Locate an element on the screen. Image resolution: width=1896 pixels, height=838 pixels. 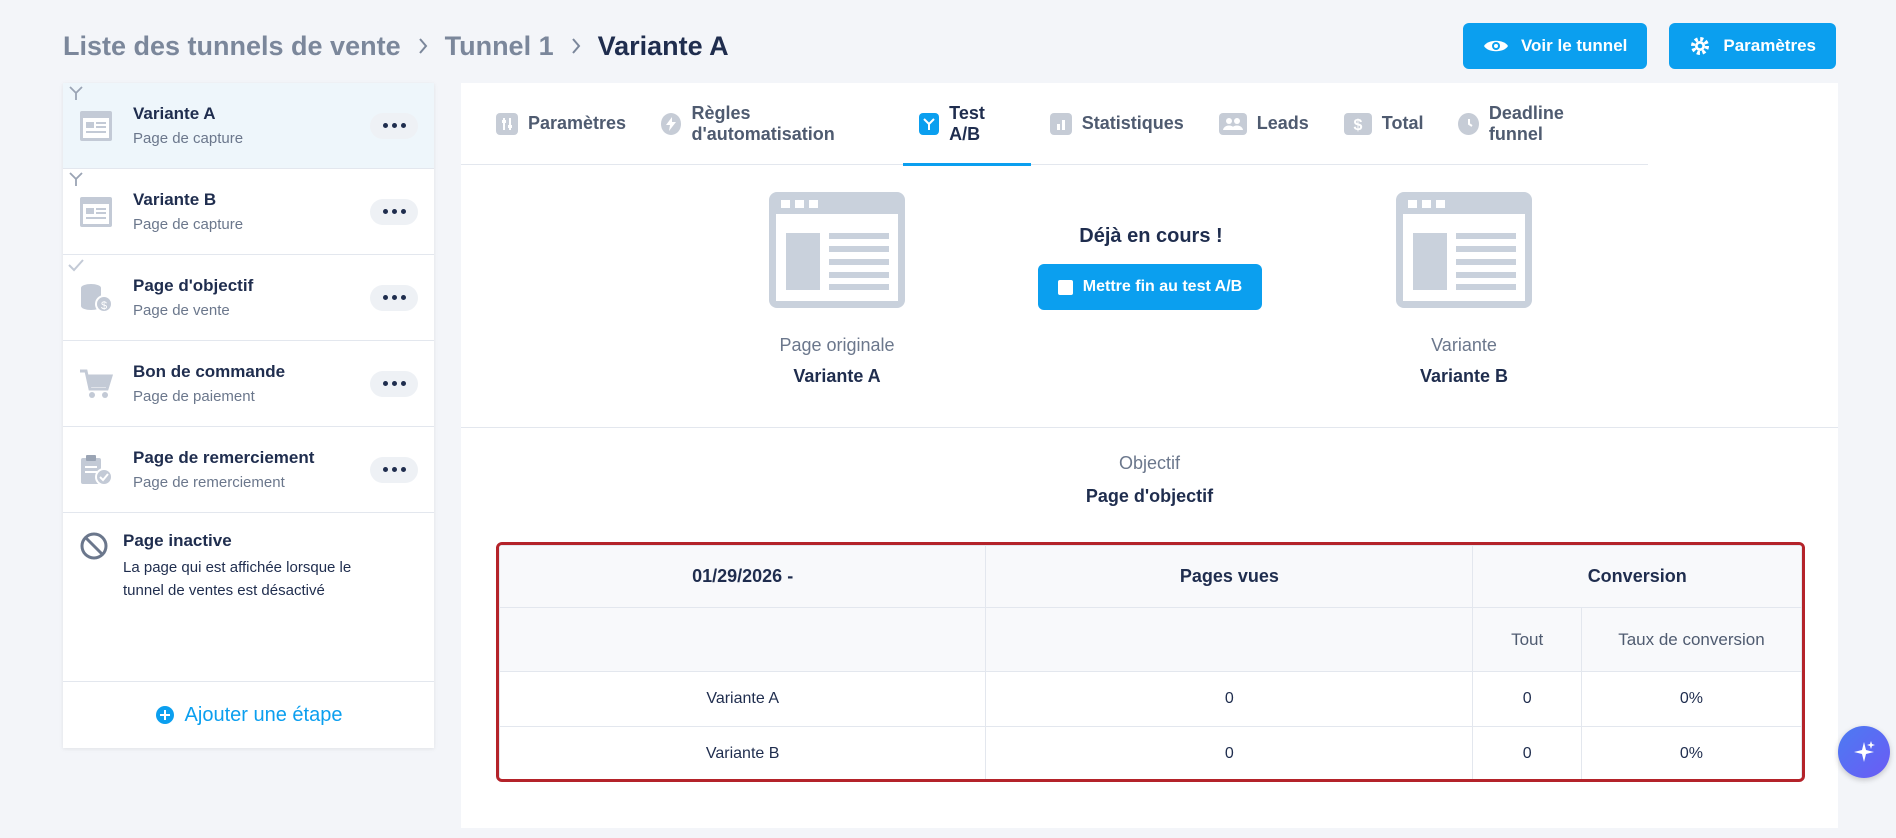
step-variante-b: Variante B Page de capture is located at coordinates (248, 212).